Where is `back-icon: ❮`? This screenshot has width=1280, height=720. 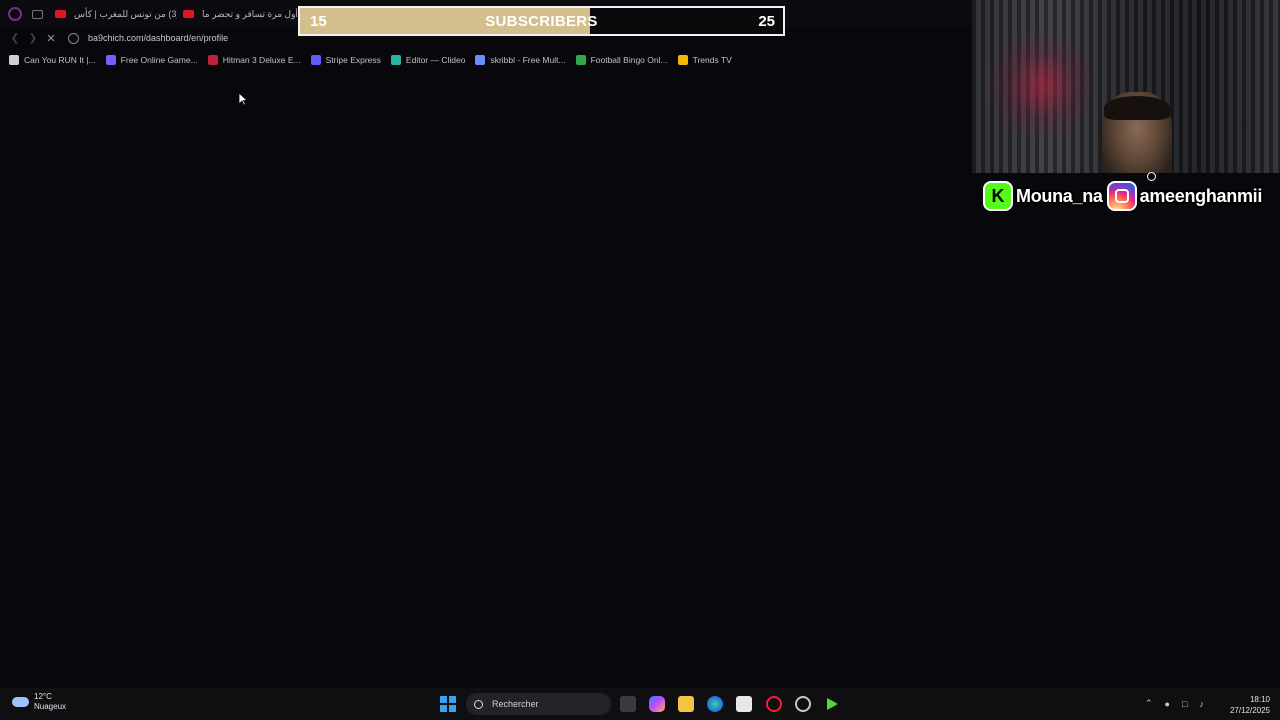 back-icon: ❮ is located at coordinates (15, 38).